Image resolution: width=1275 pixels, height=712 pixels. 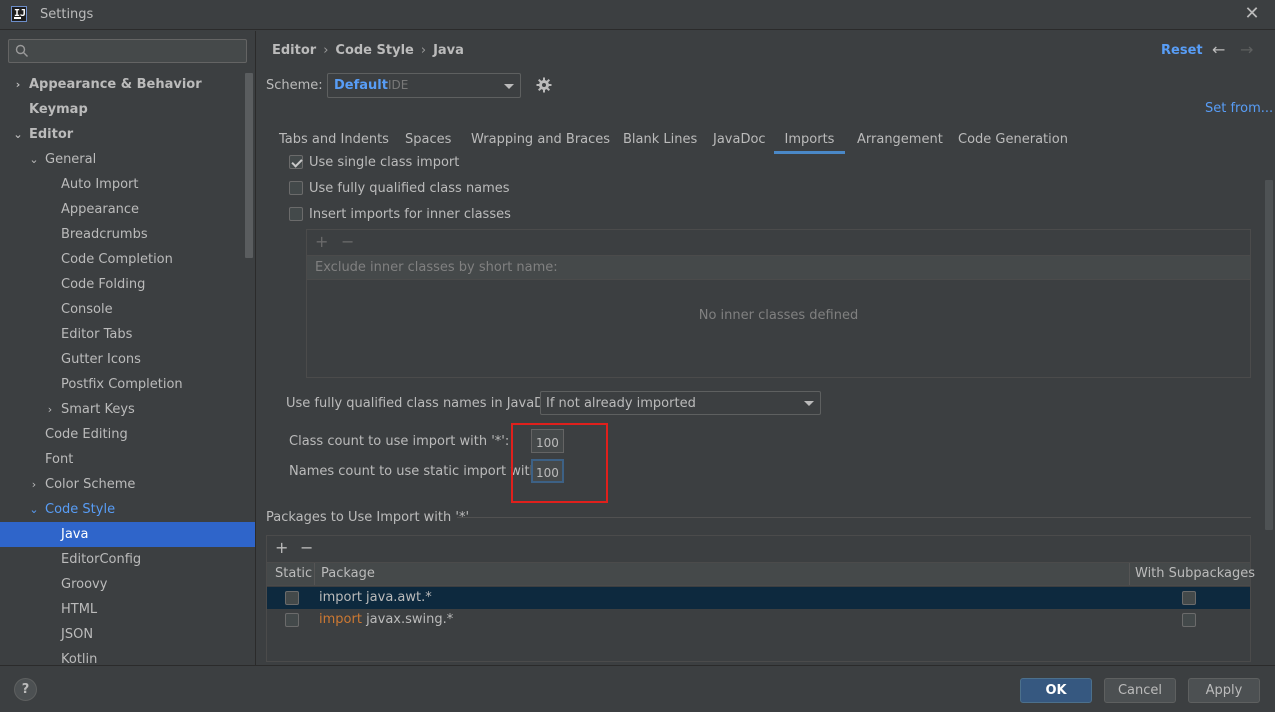 What do you see at coordinates (758, 620) in the screenshot?
I see `table-row: import javax.swing.*` at bounding box center [758, 620].